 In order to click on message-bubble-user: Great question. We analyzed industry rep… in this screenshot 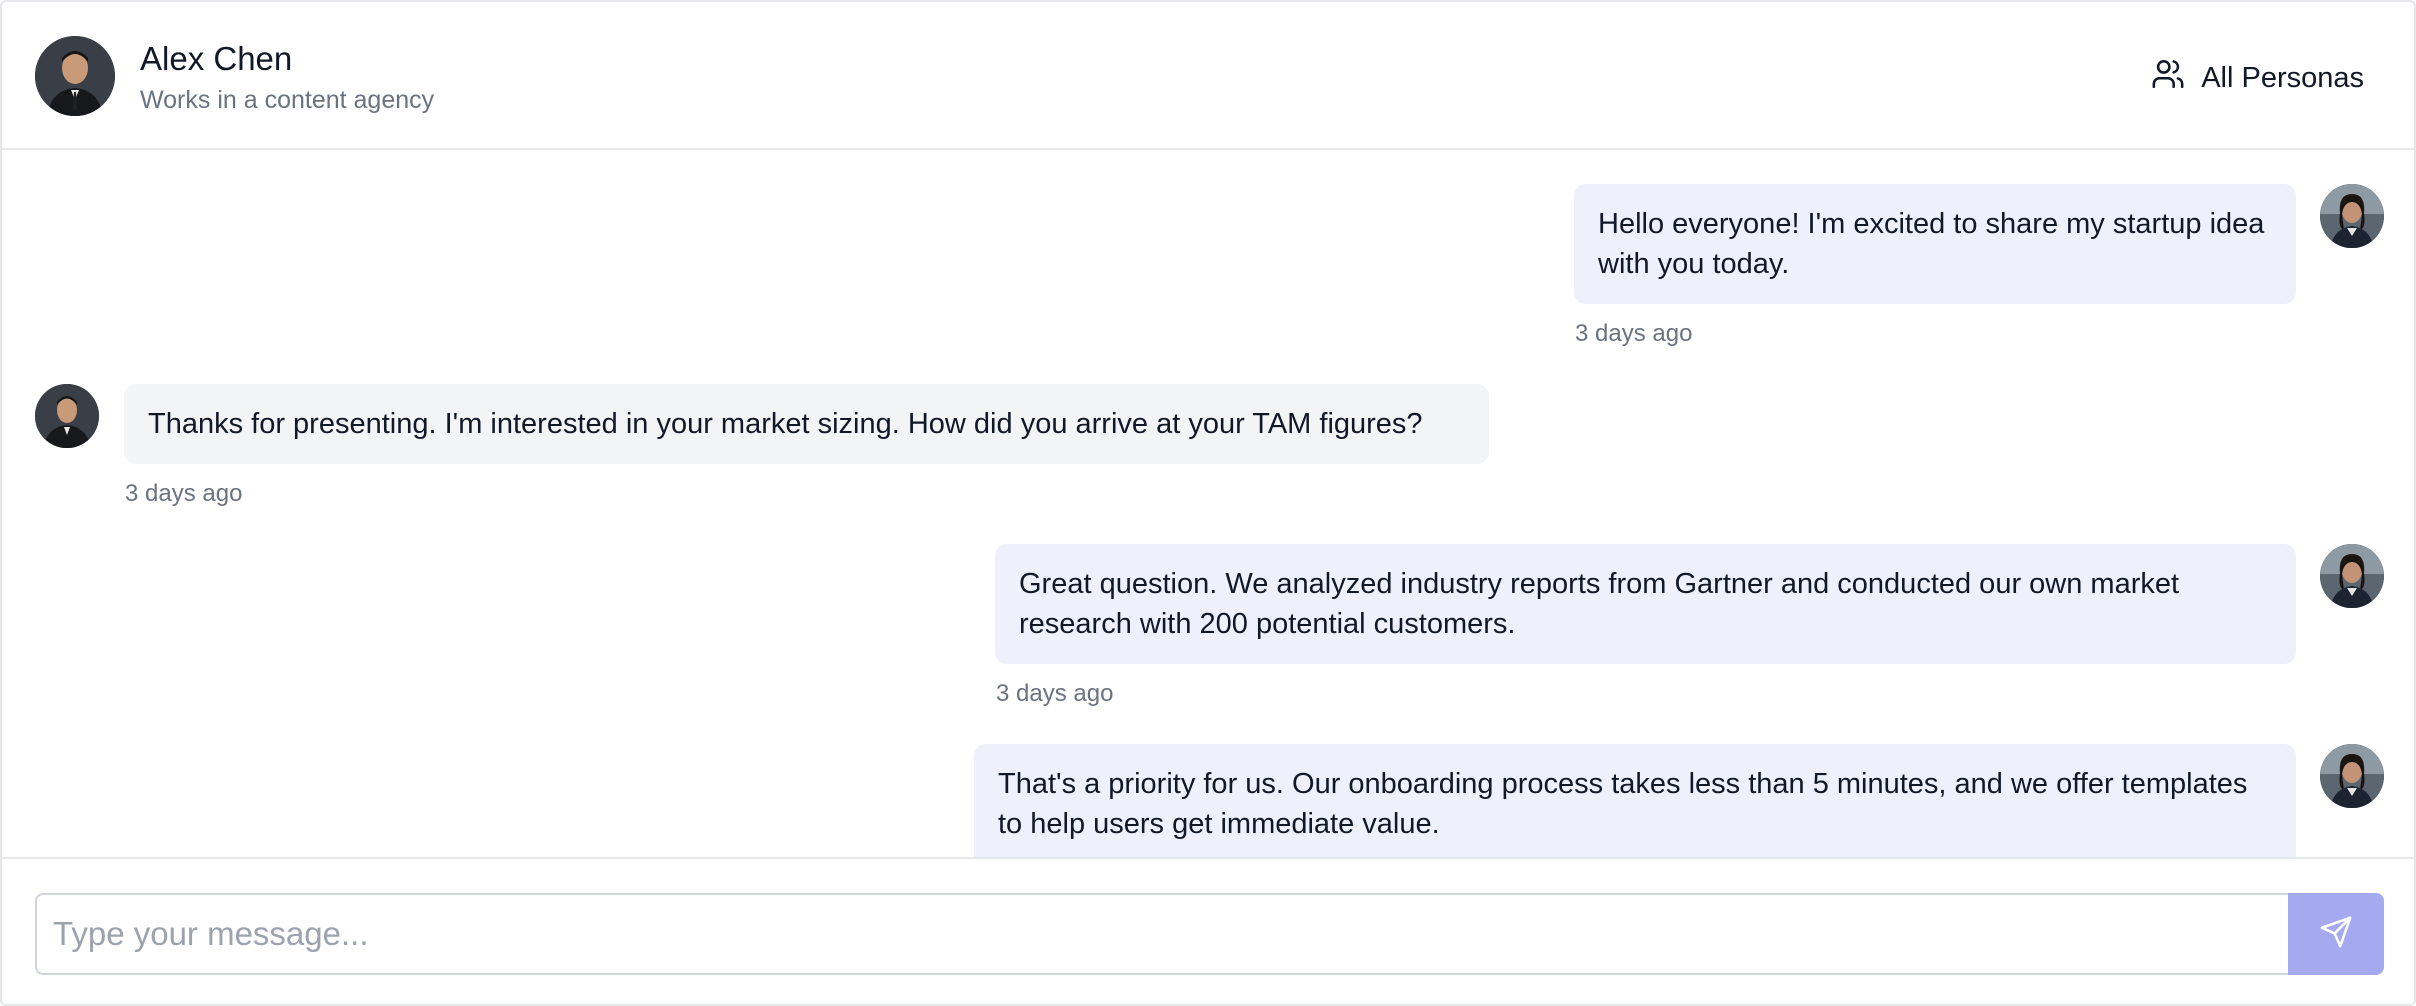, I will do `click(1645, 604)`.